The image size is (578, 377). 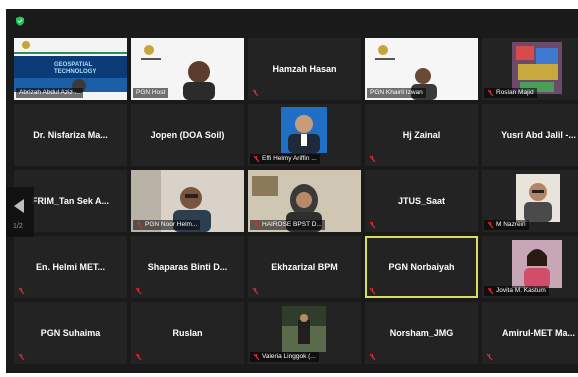 I want to click on chevron-left-icon, so click(x=19, y=206).